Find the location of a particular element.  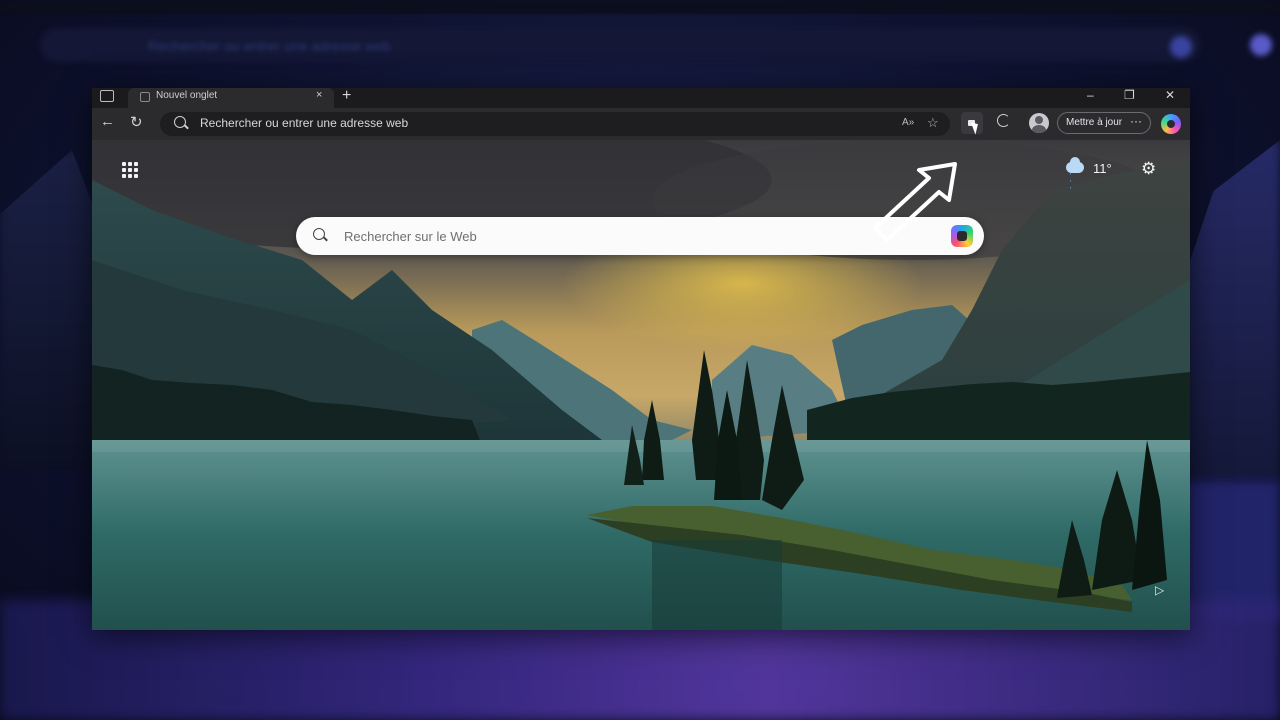

app-launcher-icon is located at coordinates (131, 171).